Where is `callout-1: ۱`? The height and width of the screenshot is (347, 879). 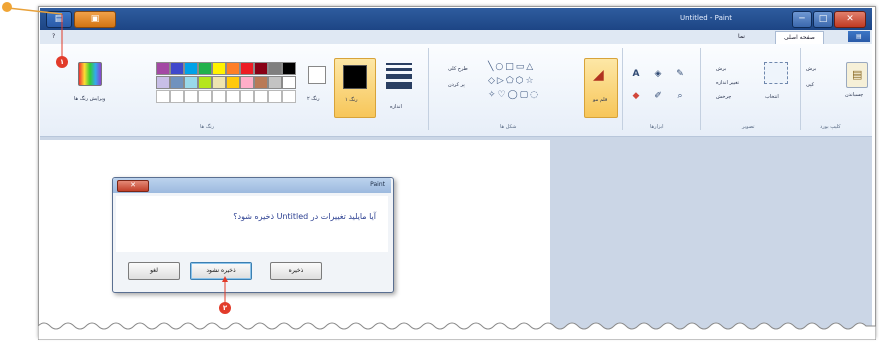 callout-1: ۱ is located at coordinates (62, 62).